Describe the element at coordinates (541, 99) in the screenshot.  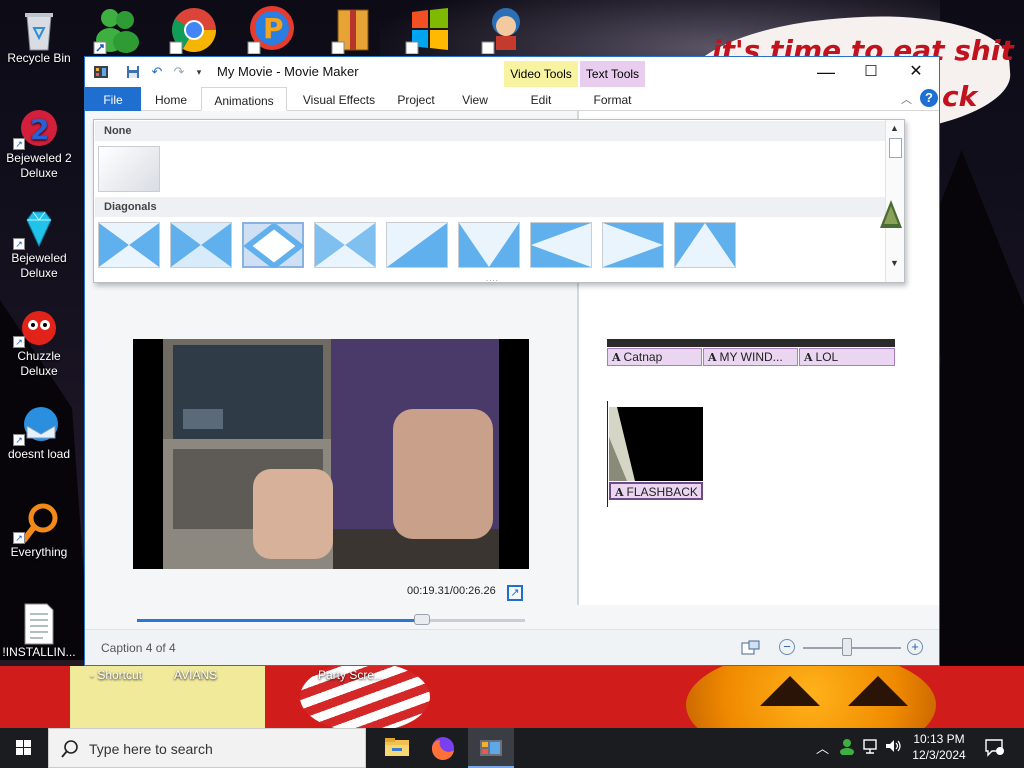
I see `tab-edit: Edit` at that location.